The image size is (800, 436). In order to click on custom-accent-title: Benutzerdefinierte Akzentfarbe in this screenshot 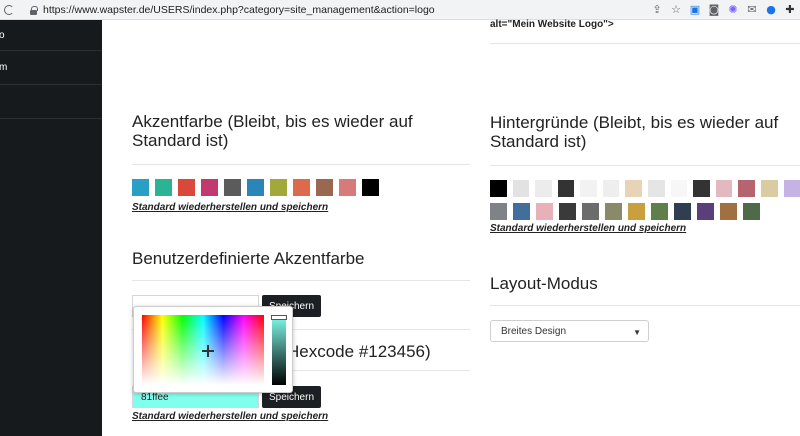, I will do `click(248, 258)`.